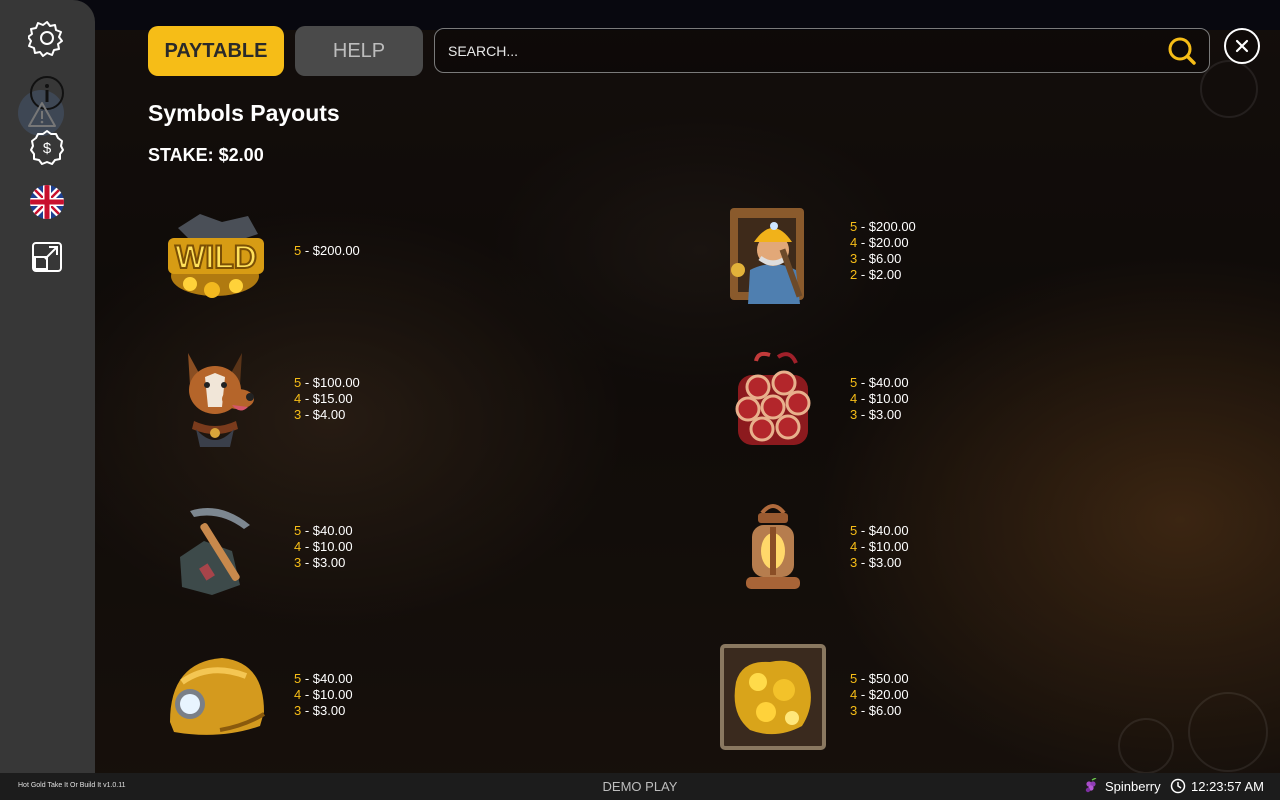  What do you see at coordinates (1228, 732) in the screenshot?
I see `background-spin-ghost` at bounding box center [1228, 732].